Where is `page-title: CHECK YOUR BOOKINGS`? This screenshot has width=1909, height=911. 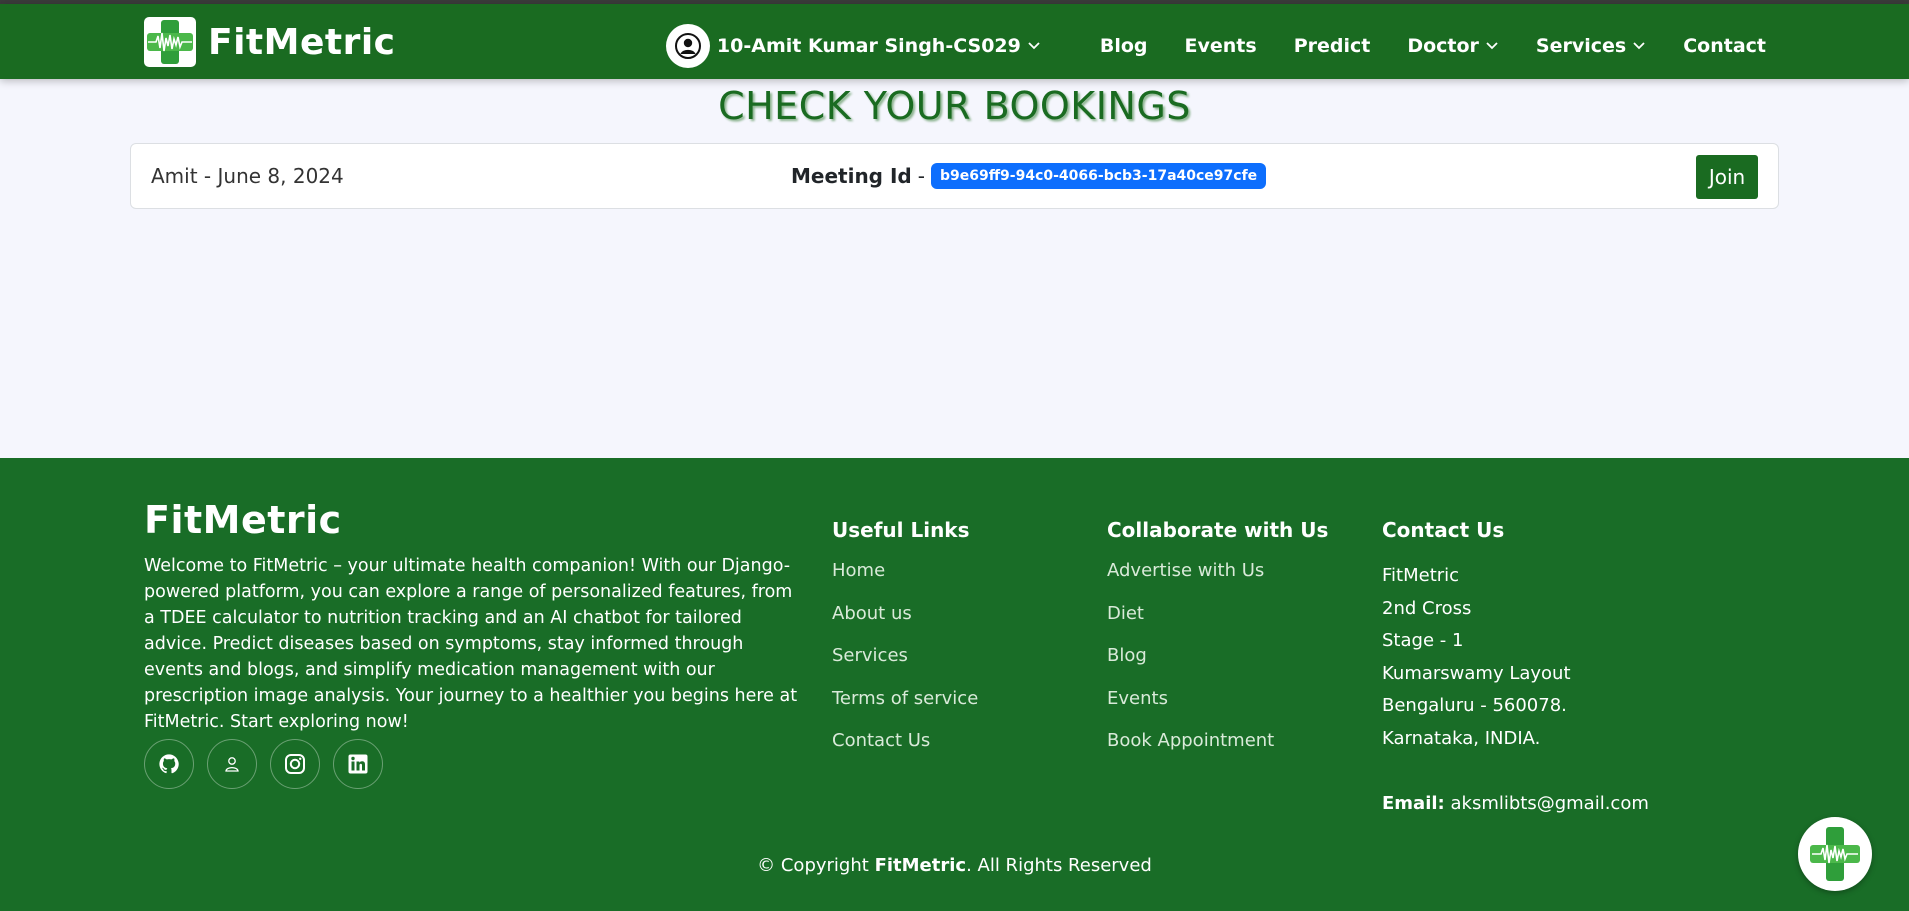
page-title: CHECK YOUR BOOKINGS is located at coordinates (954, 106).